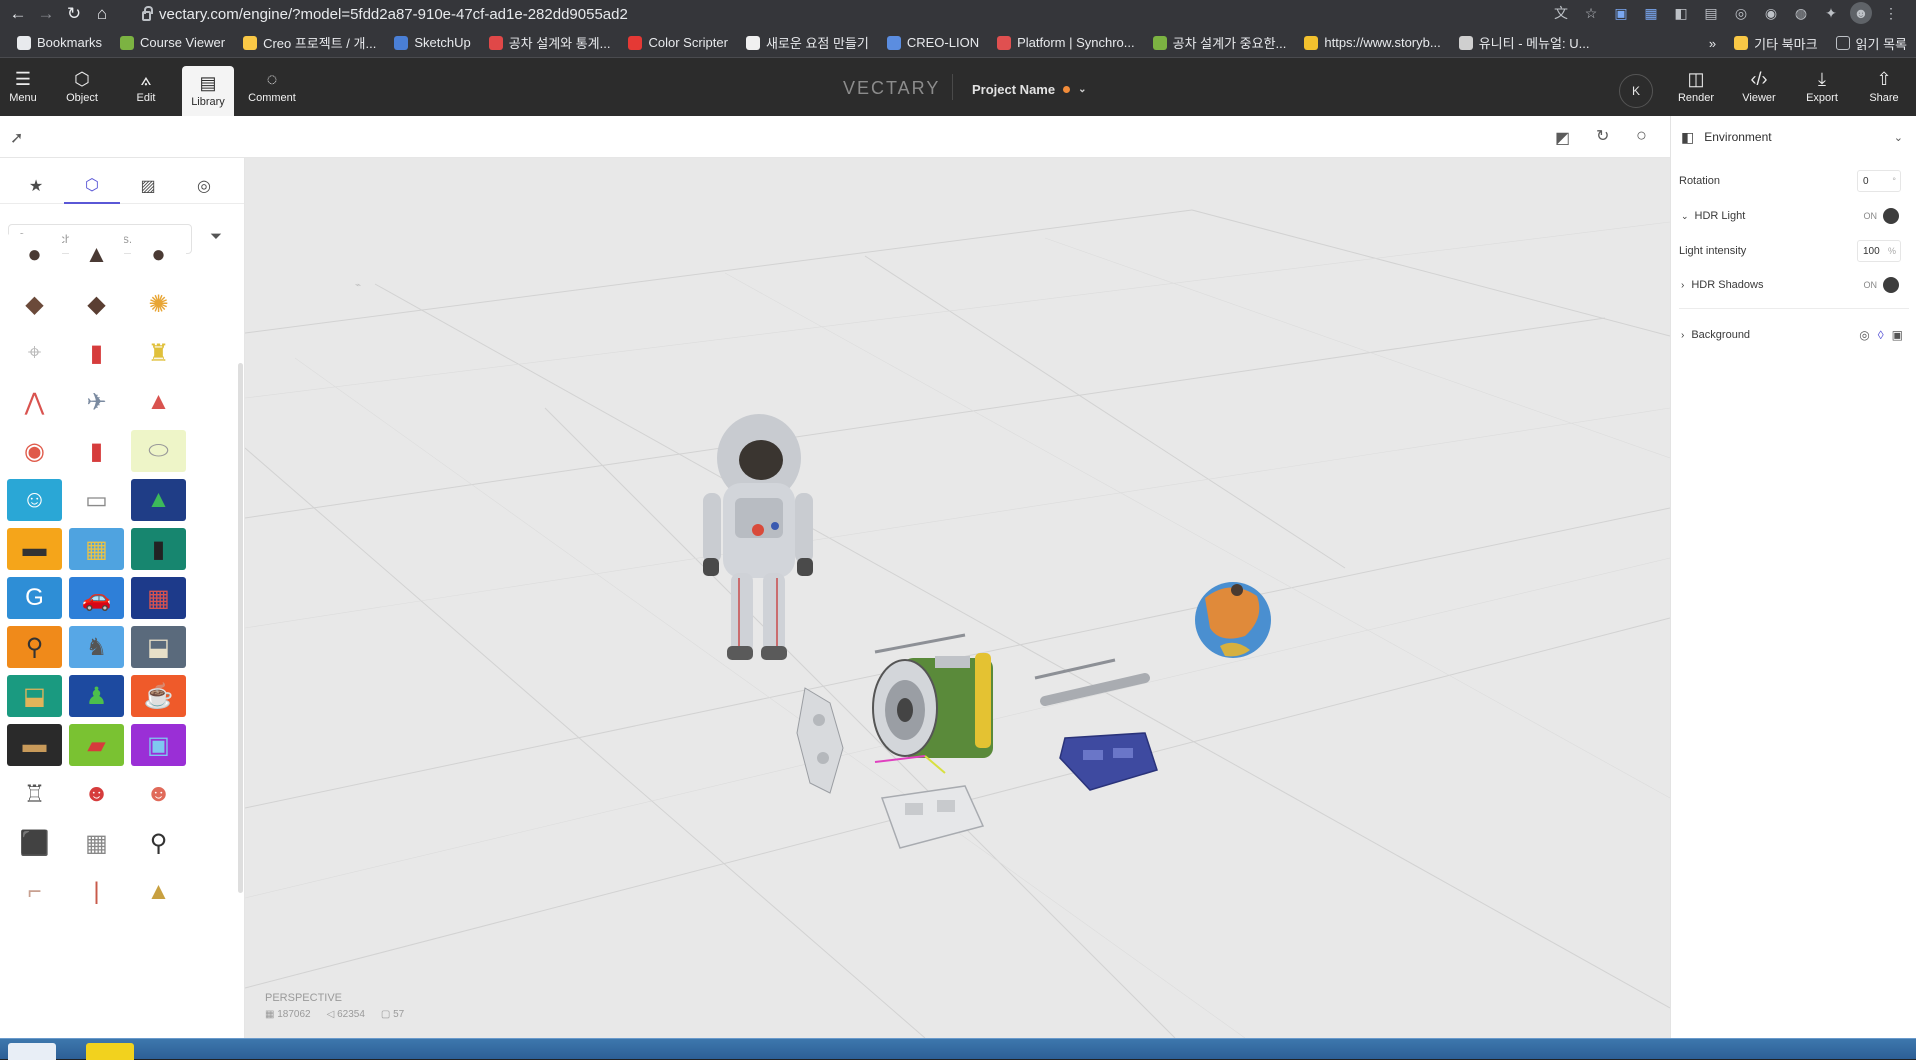 The width and height of the screenshot is (1916, 1060). I want to click on bookmark-item: Bookmarks, so click(59, 43).